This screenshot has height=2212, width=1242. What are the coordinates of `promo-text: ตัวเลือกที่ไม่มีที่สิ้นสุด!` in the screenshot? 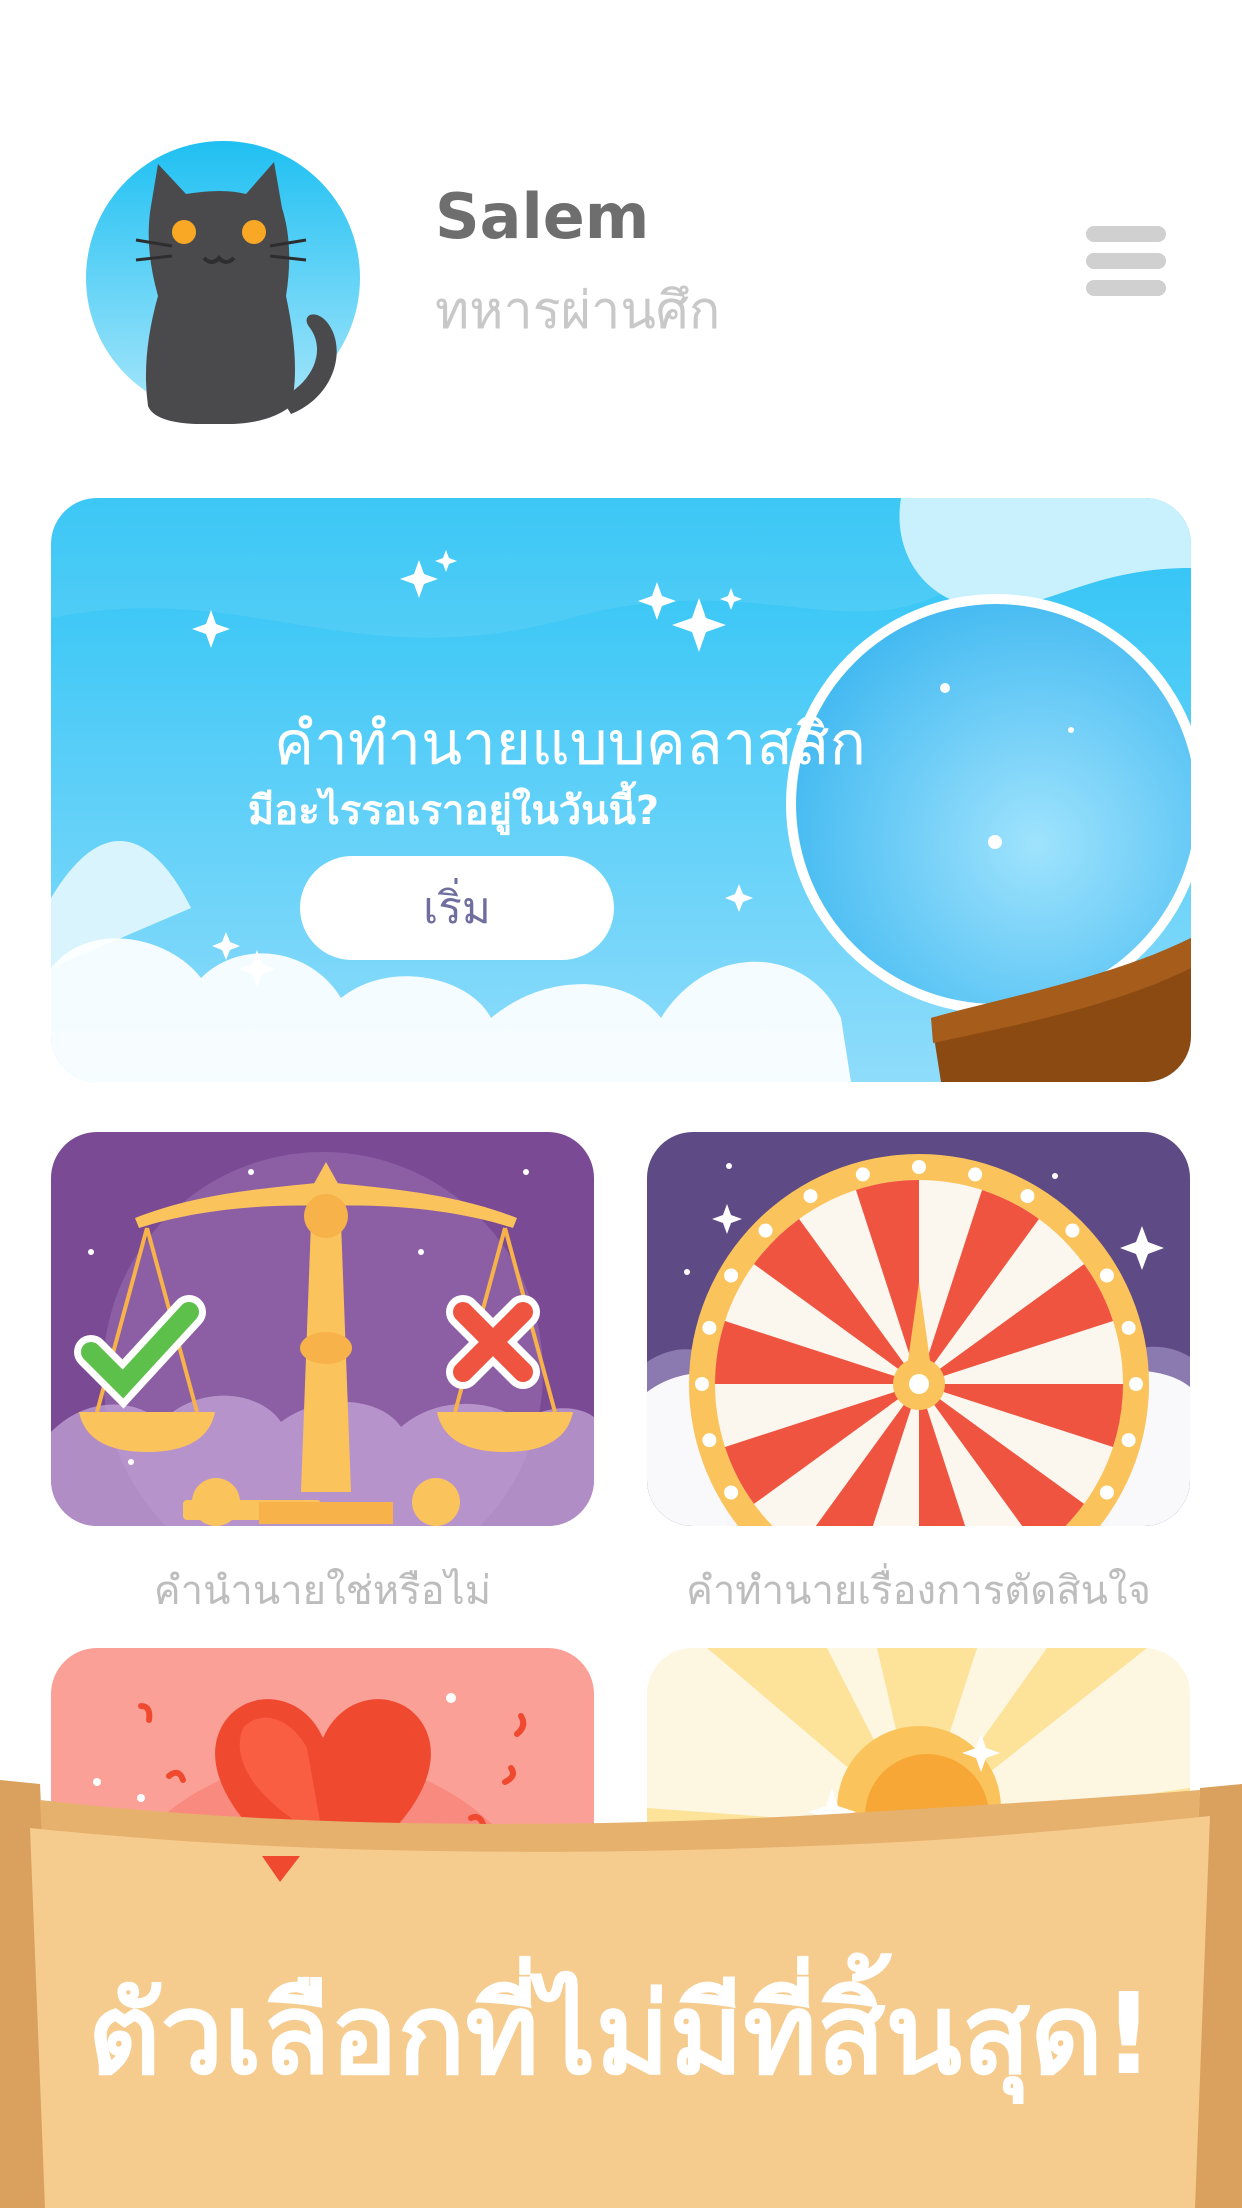 It's located at (621, 2035).